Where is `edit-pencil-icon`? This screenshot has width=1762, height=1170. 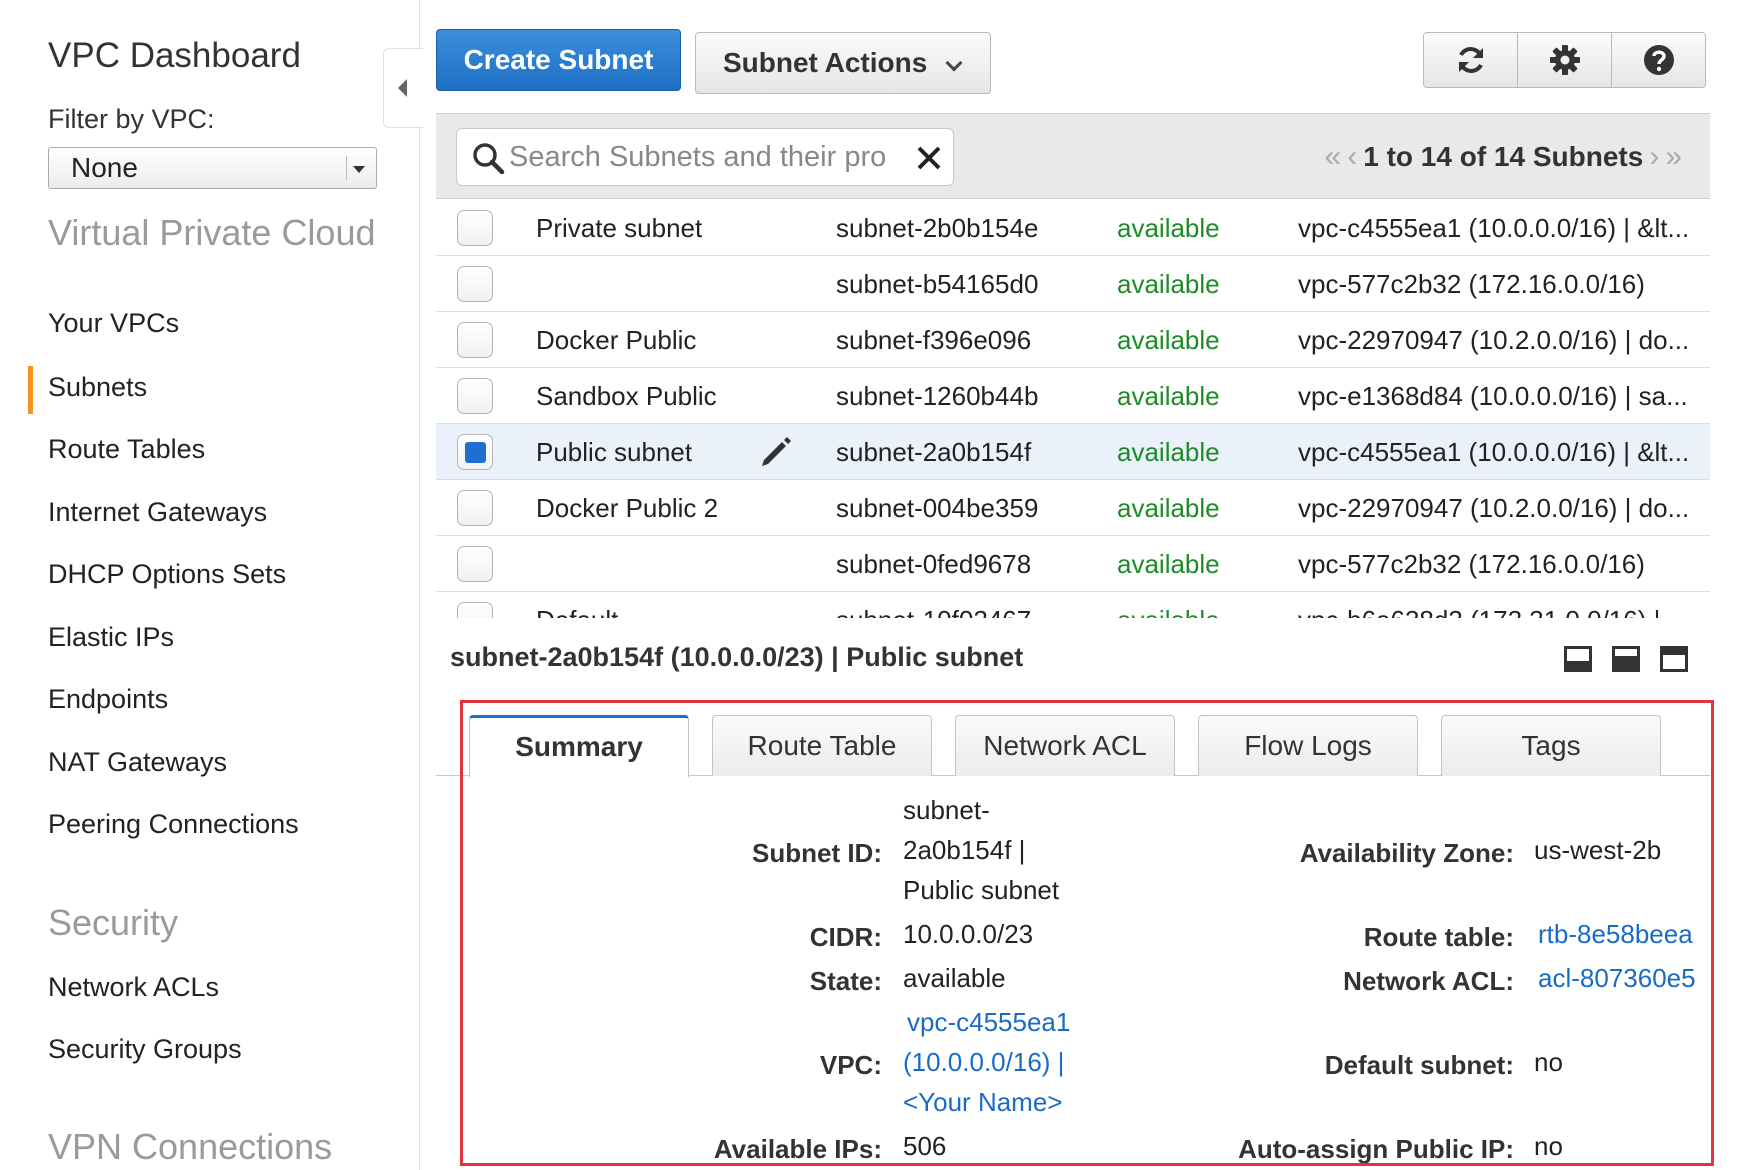 edit-pencil-icon is located at coordinates (776, 452).